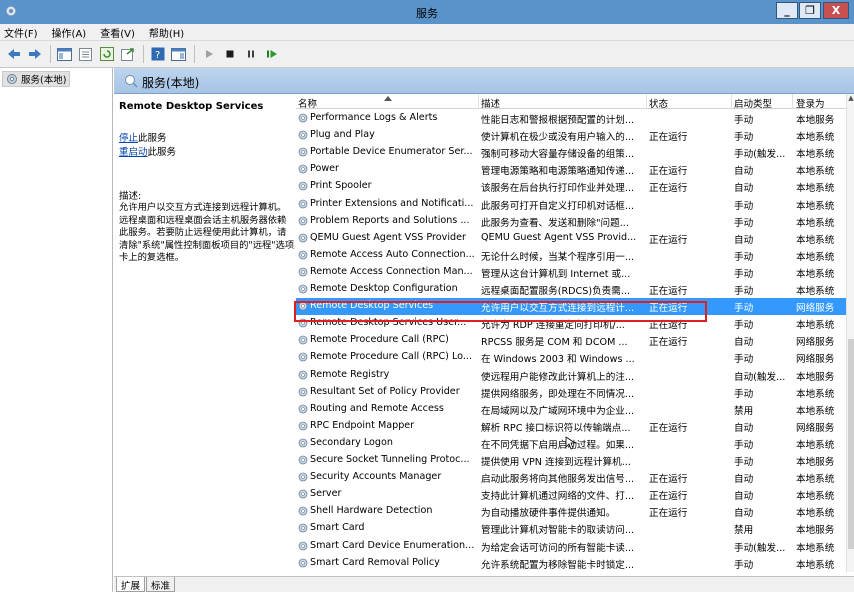 This screenshot has height=592, width=854. Describe the element at coordinates (161, 584) in the screenshot. I see `tab-standard: 标准` at that location.